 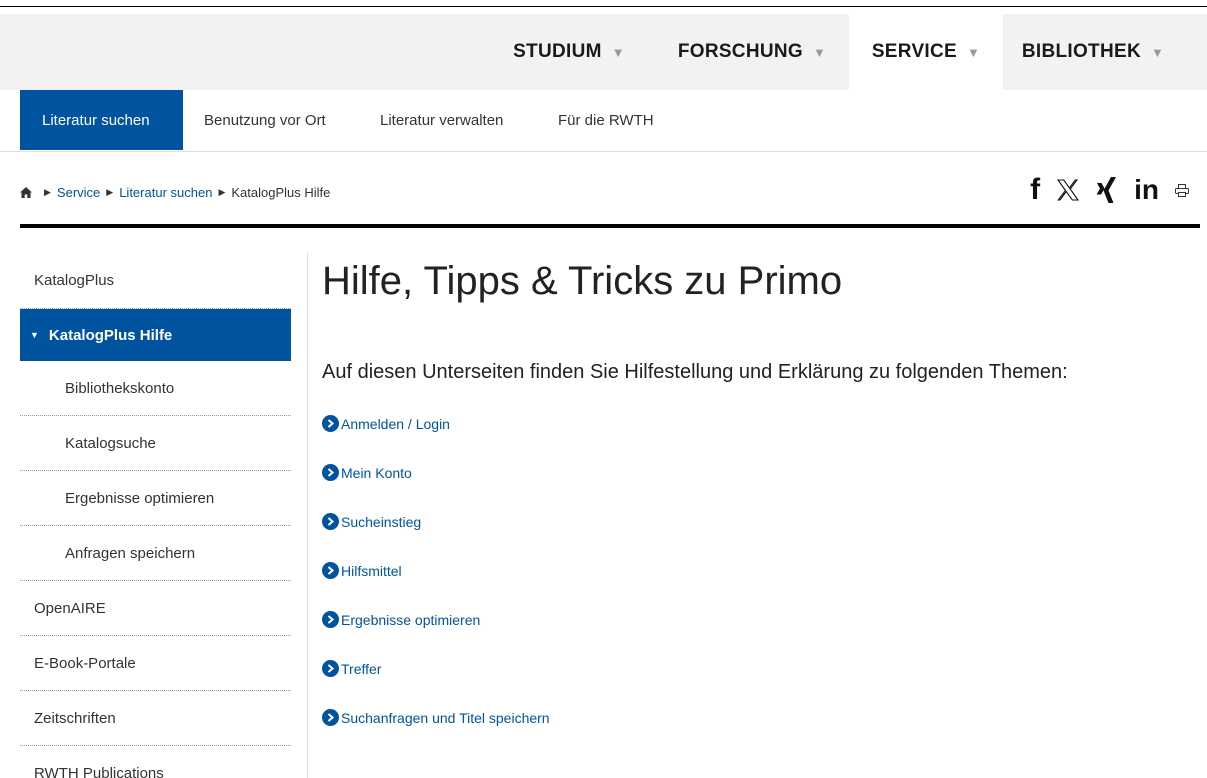 I want to click on linkedin-icon: in, so click(x=1146, y=190).